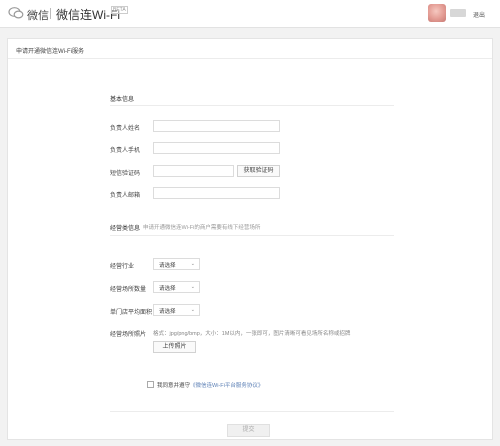 The height and width of the screenshot is (446, 500). What do you see at coordinates (125, 196) in the screenshot?
I see `contact-email-label: 负责人邮箱` at bounding box center [125, 196].